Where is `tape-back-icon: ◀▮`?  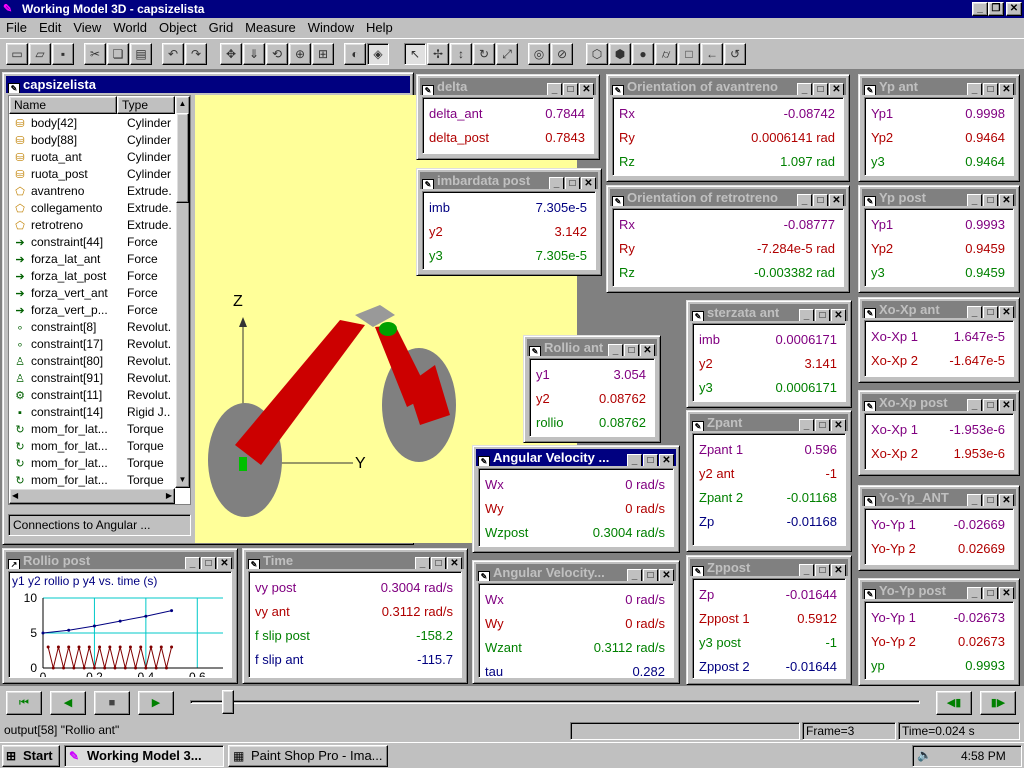 tape-back-icon: ◀▮ is located at coordinates (954, 703).